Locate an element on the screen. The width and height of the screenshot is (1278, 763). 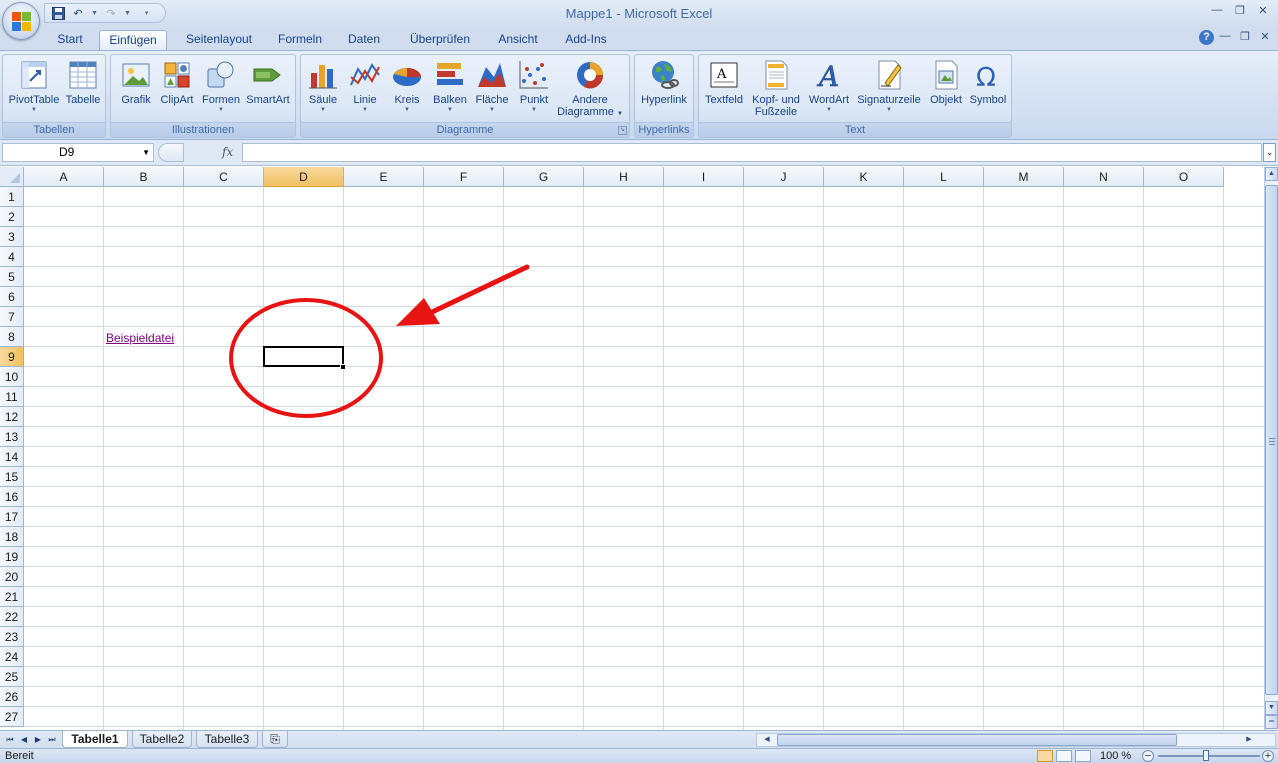
column-header-k: K is located at coordinates (864, 177).